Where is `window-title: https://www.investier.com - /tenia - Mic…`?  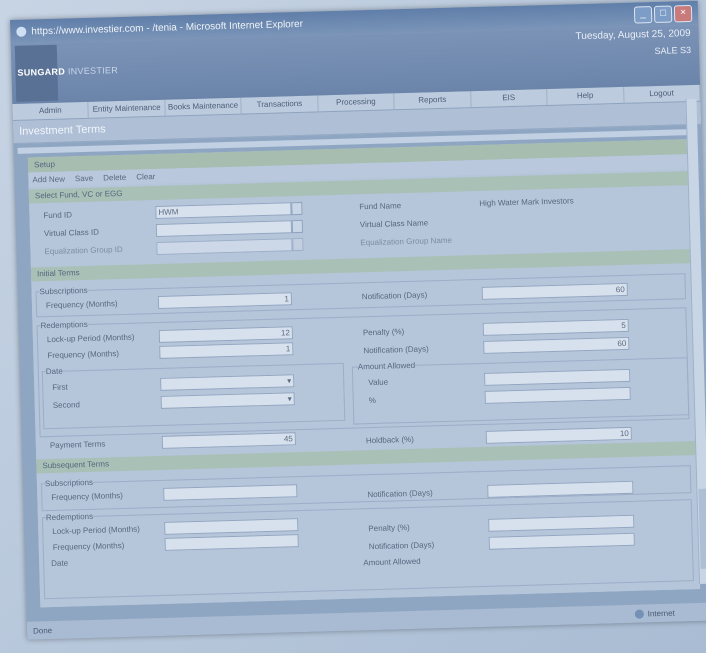
window-title: https://www.investier.com - /tenia - Mic… is located at coordinates (167, 27).